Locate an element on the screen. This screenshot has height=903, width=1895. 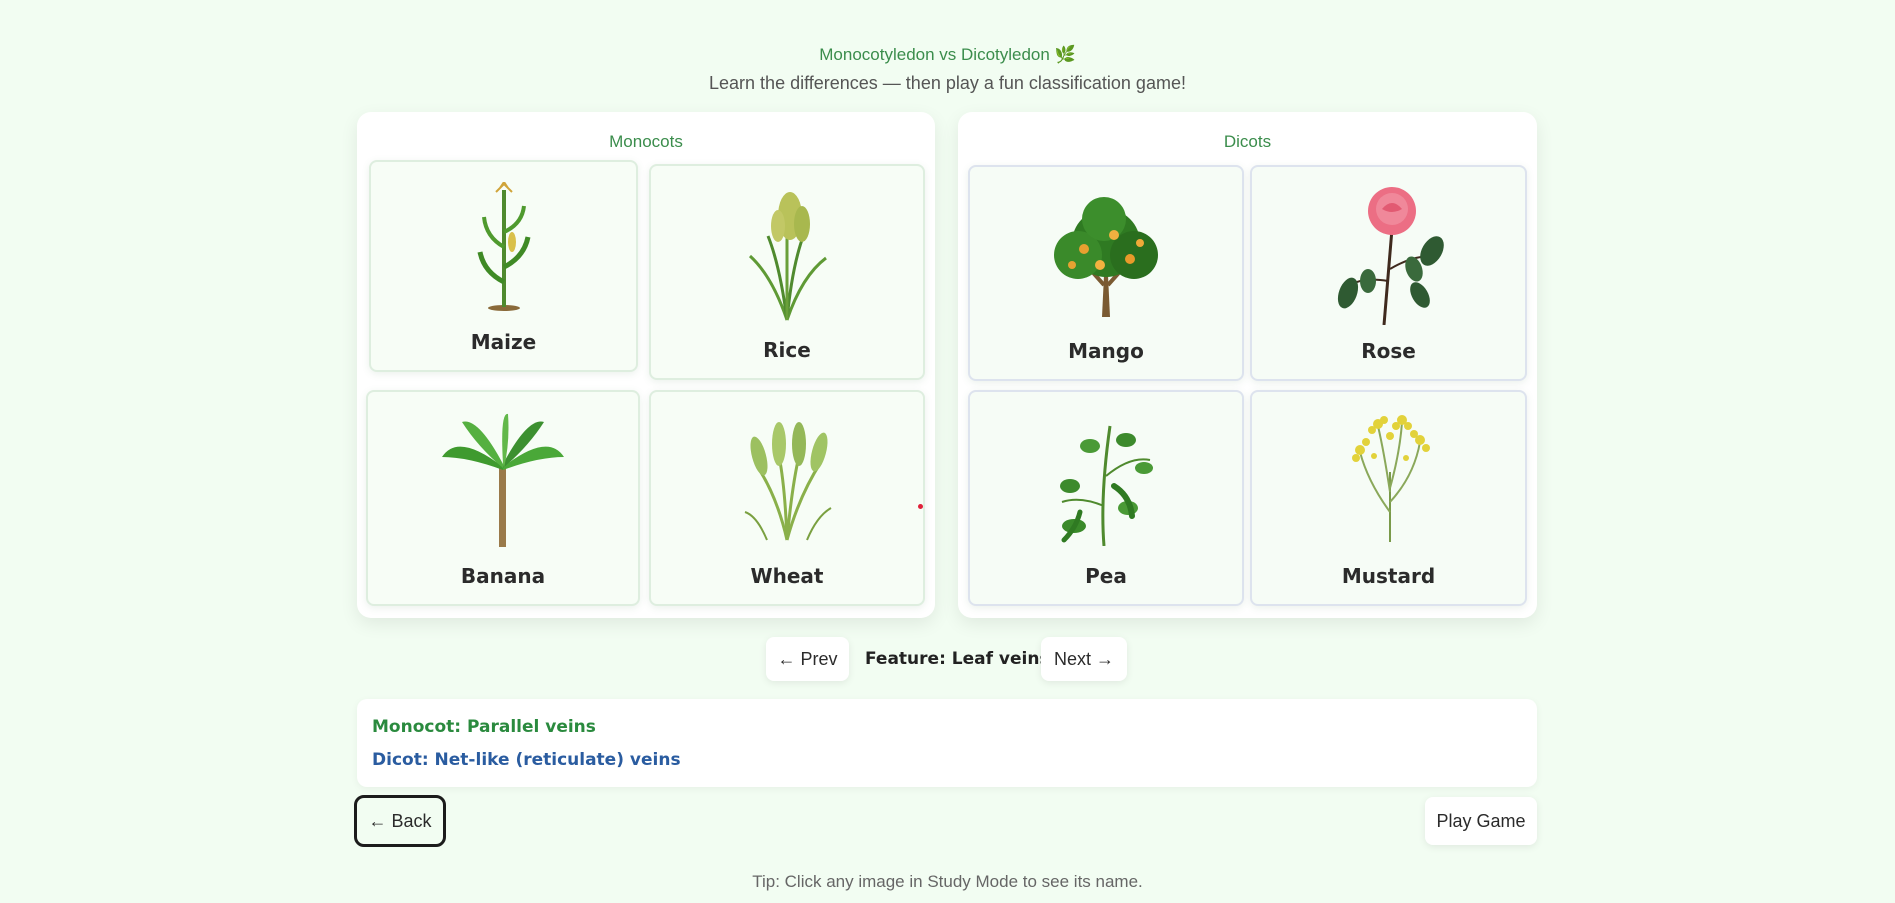
card-label: Wheat is located at coordinates (787, 576).